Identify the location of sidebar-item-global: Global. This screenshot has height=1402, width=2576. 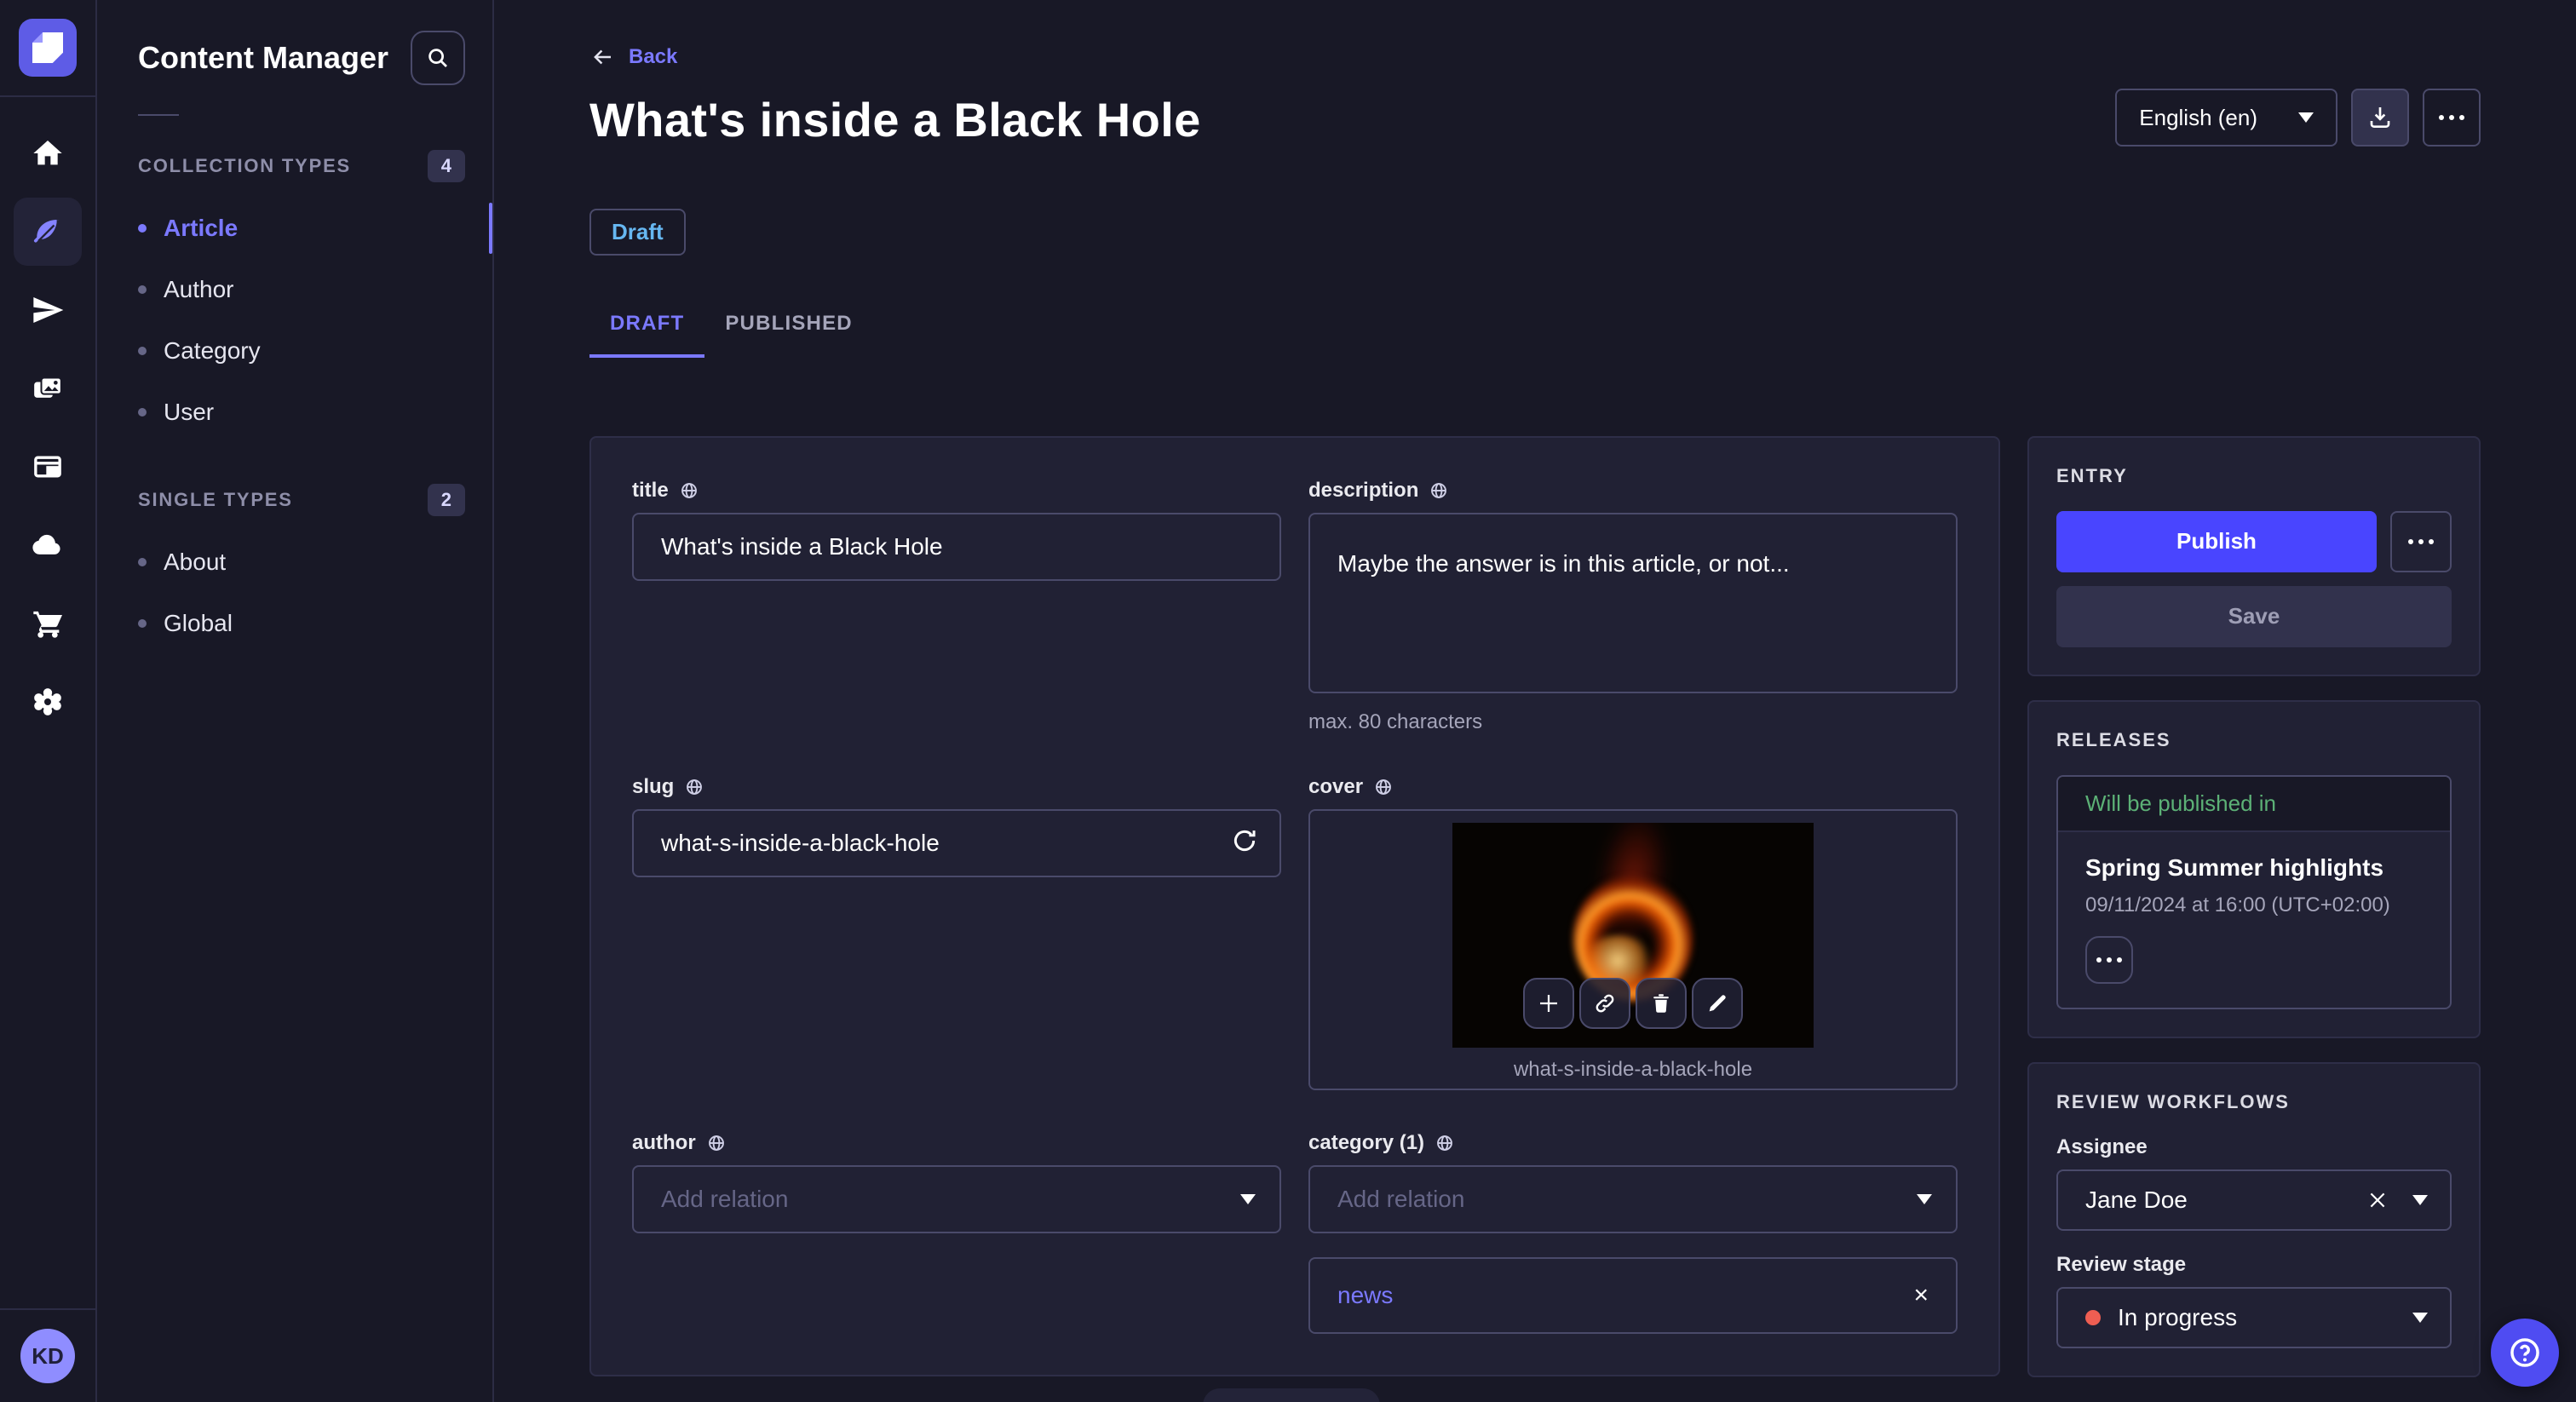
(295, 623).